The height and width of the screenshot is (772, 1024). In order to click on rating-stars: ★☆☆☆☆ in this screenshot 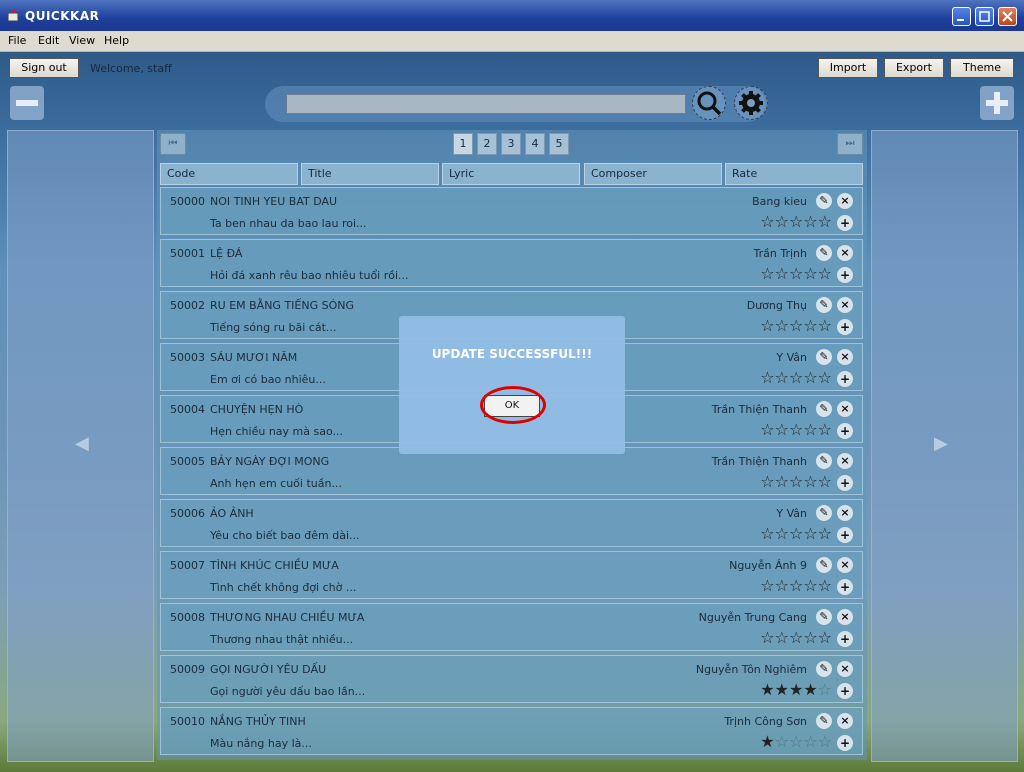, I will do `click(796, 741)`.